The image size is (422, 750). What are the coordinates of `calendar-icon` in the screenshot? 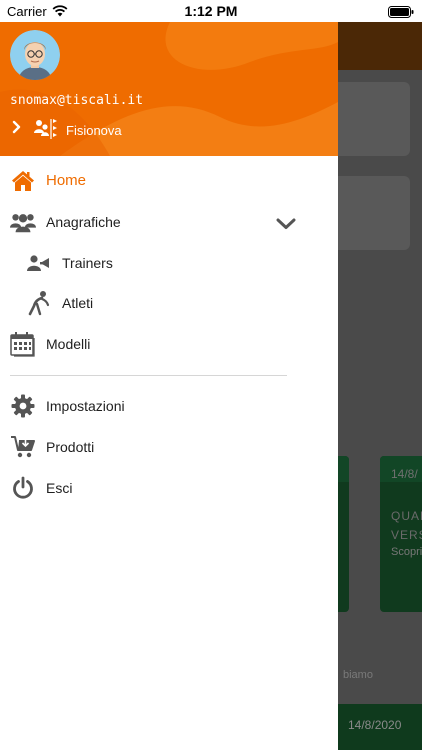 It's located at (23, 344).